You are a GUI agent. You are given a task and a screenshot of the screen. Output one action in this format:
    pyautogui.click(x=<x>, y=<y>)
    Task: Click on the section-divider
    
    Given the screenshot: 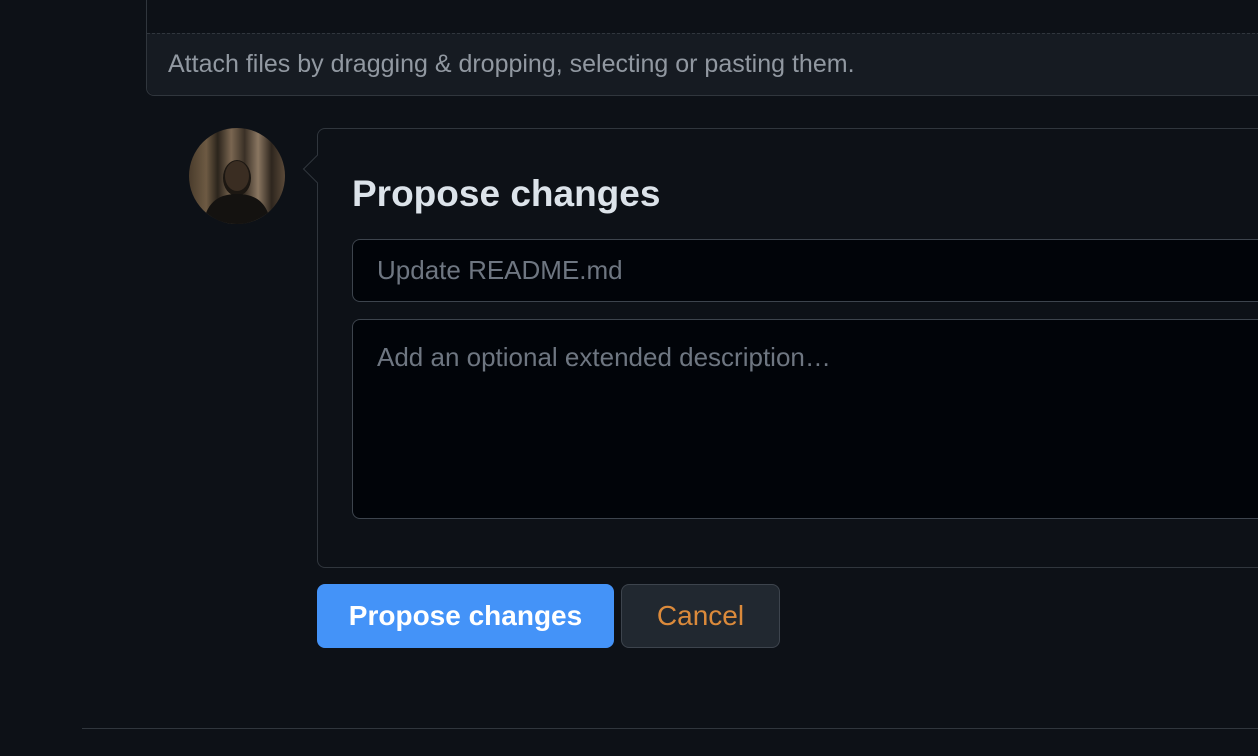 What is the action you would take?
    pyautogui.click(x=670, y=728)
    